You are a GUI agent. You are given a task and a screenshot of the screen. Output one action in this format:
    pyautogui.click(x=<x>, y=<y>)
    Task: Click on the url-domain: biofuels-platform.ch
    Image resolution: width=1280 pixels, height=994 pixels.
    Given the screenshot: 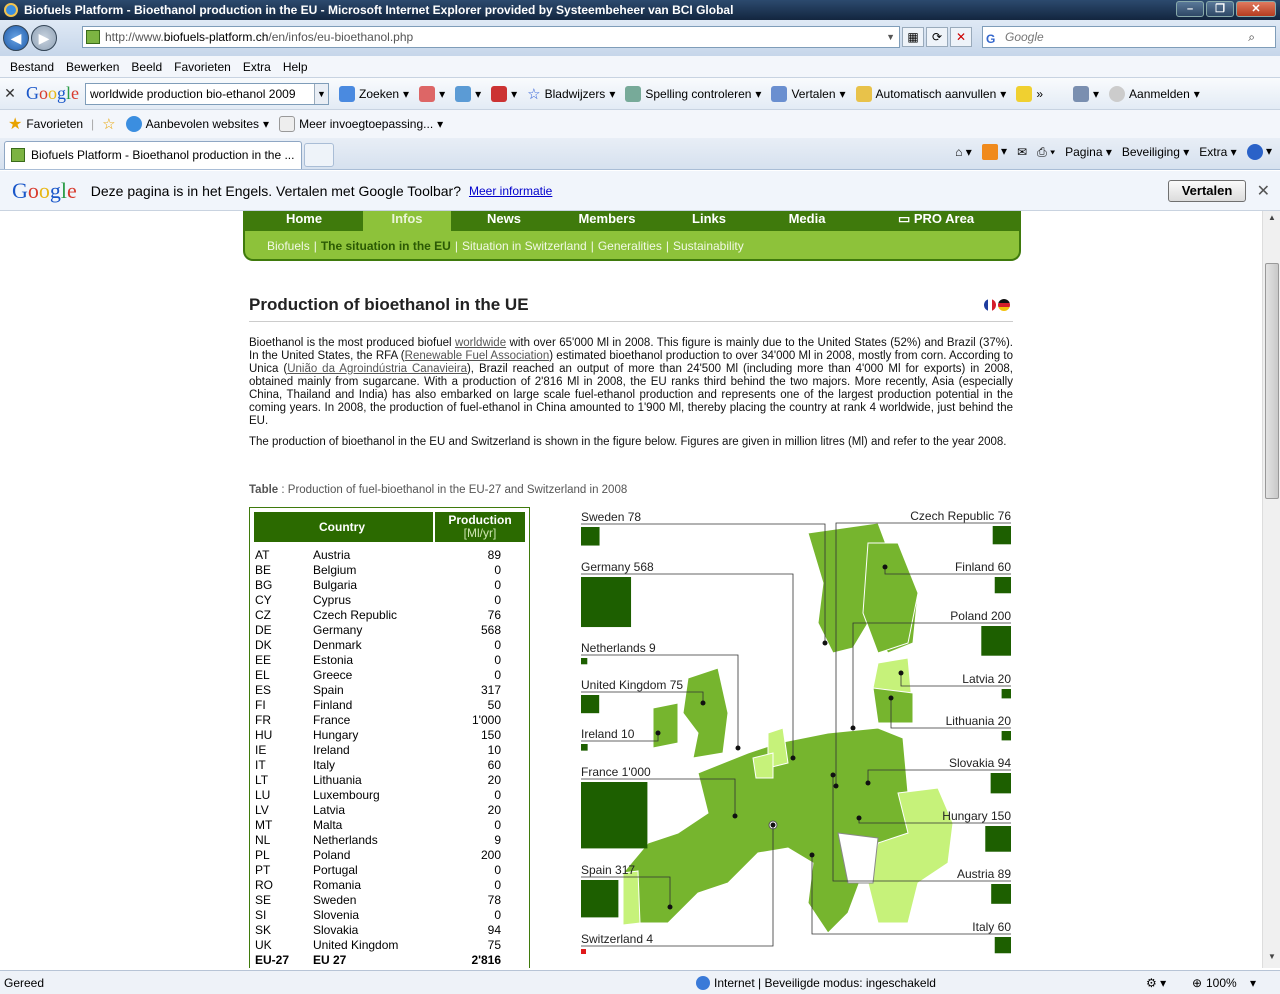 What is the action you would take?
    pyautogui.click(x=216, y=37)
    